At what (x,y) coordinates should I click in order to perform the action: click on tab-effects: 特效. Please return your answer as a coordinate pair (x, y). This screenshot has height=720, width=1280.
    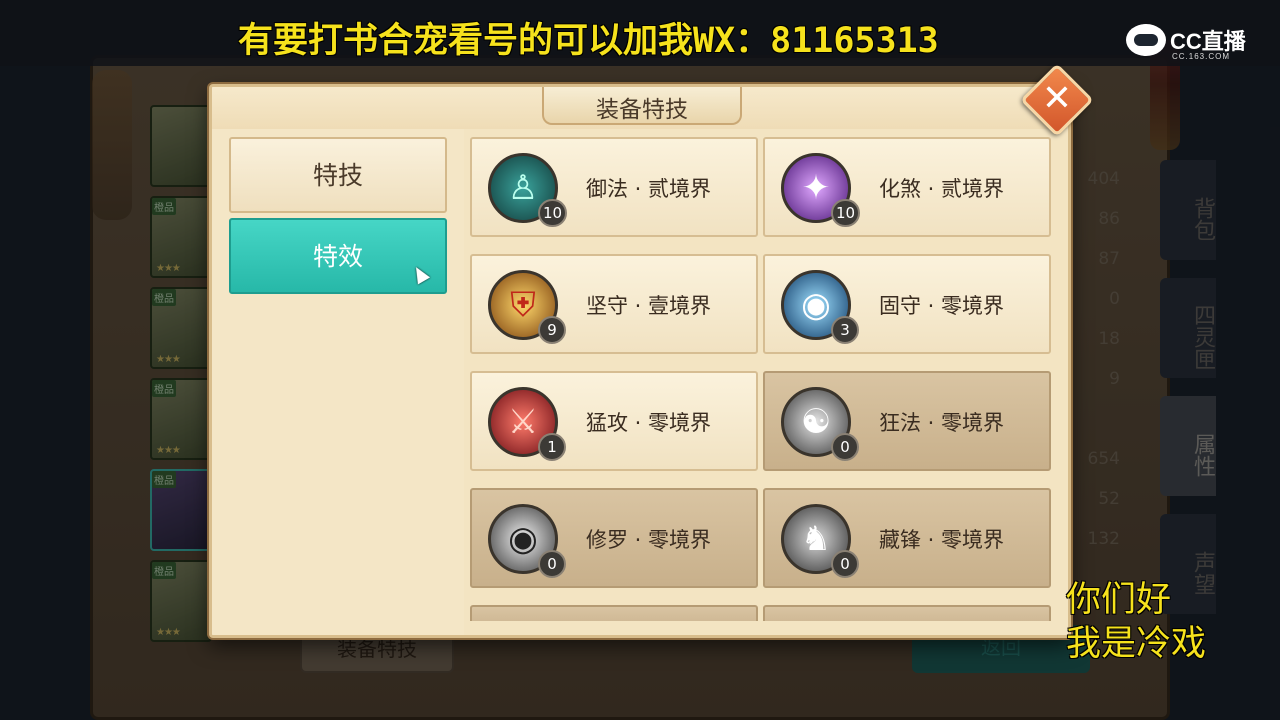
    Looking at the image, I should click on (338, 256).